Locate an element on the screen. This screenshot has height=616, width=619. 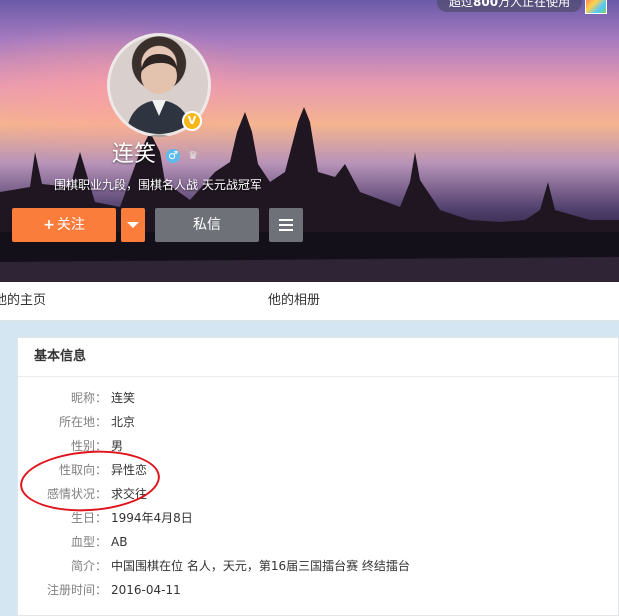
male-icon: ♂ is located at coordinates (173, 156).